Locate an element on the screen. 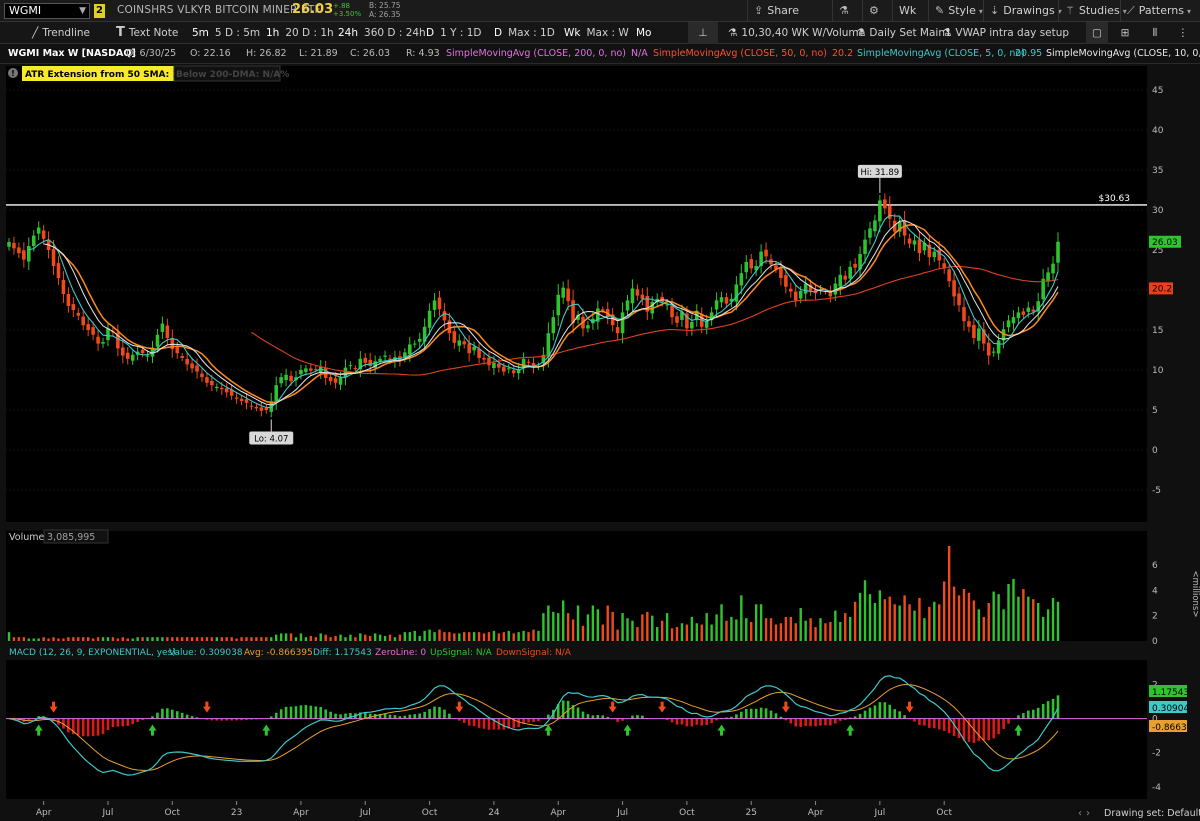  macd-diff-tag: 1.17543 is located at coordinates (1170, 693).